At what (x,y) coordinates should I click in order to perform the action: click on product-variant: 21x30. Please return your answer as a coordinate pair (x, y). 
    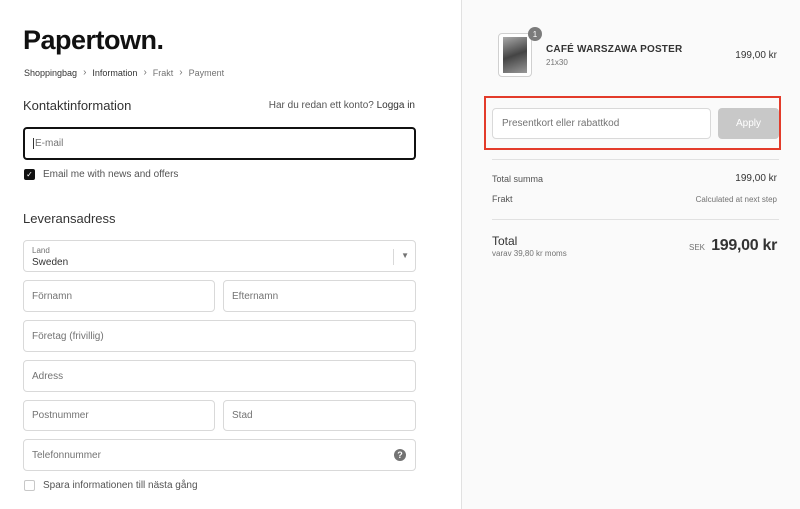
    Looking at the image, I should click on (557, 62).